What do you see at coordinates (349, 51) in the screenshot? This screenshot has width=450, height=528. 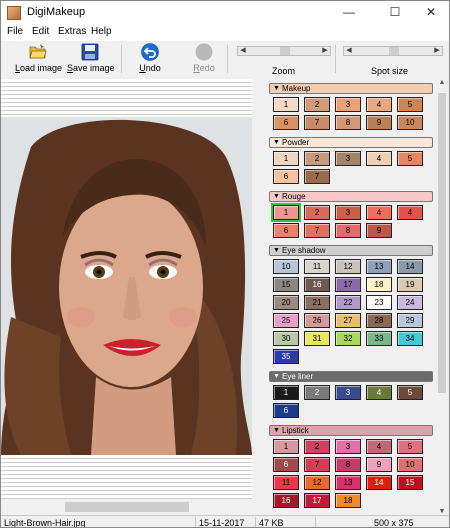 I see `arrow-left-icon: ◀` at bounding box center [349, 51].